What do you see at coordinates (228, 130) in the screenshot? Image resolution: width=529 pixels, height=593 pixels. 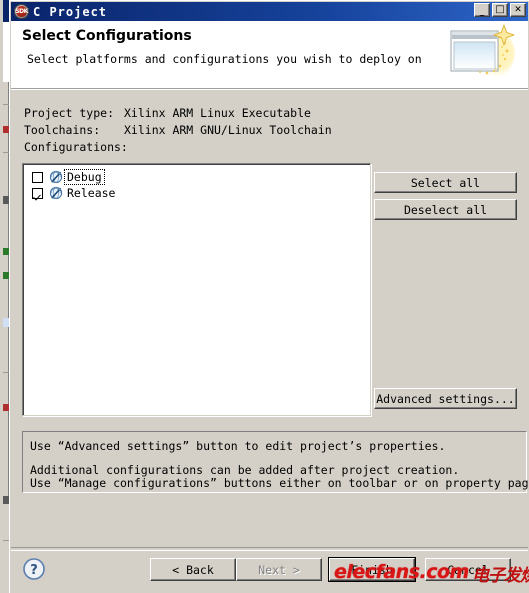 I see `toolchains-value: Xilinx ARM GNU/Linux Toolchain` at bounding box center [228, 130].